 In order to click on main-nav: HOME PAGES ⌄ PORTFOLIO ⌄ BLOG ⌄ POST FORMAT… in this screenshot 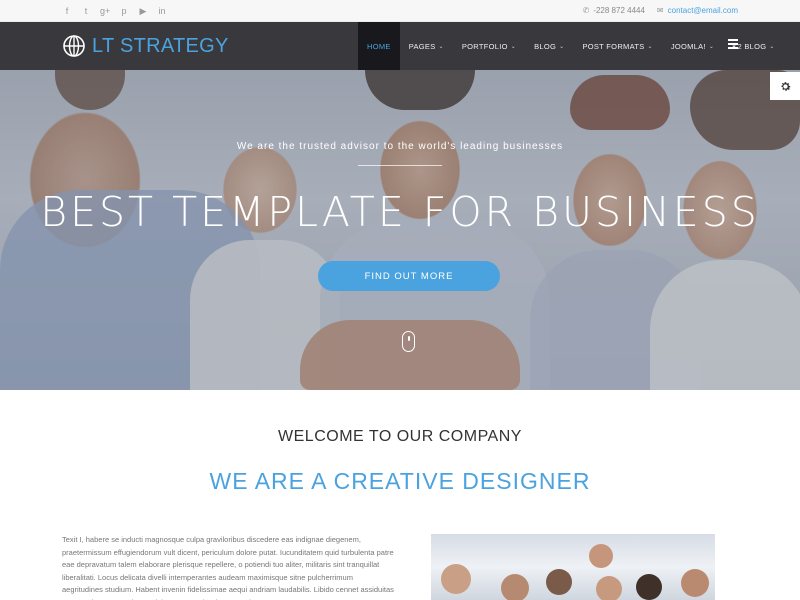, I will do `click(571, 46)`.